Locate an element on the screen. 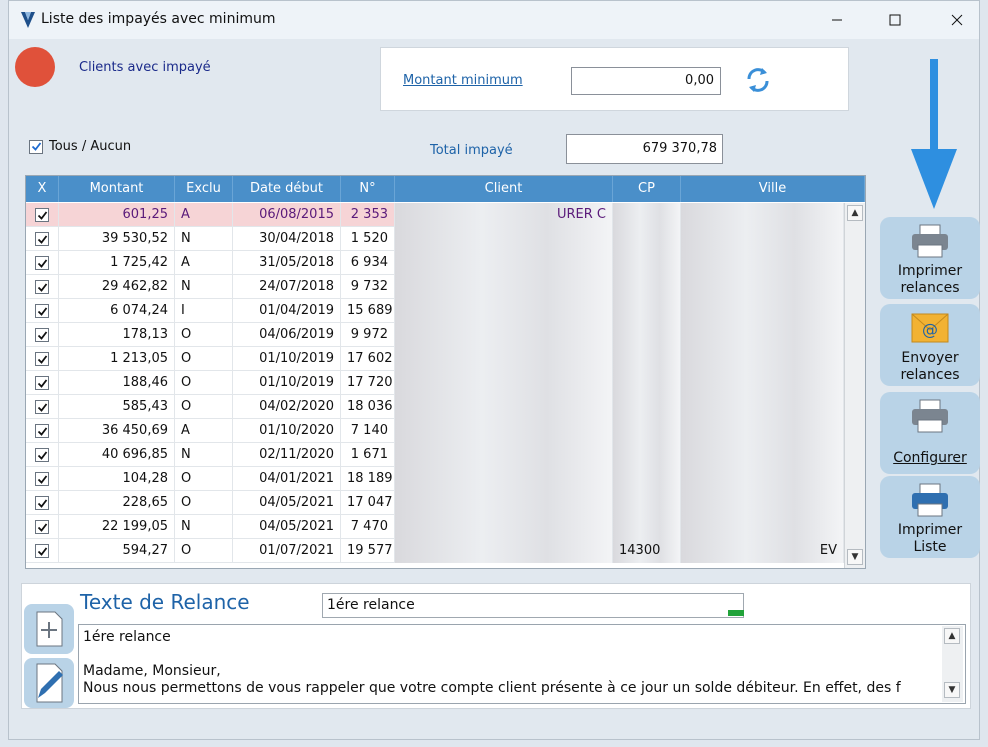 This screenshot has height=747, width=988. imprimer-relances-button: Imprimer relances is located at coordinates (930, 258).